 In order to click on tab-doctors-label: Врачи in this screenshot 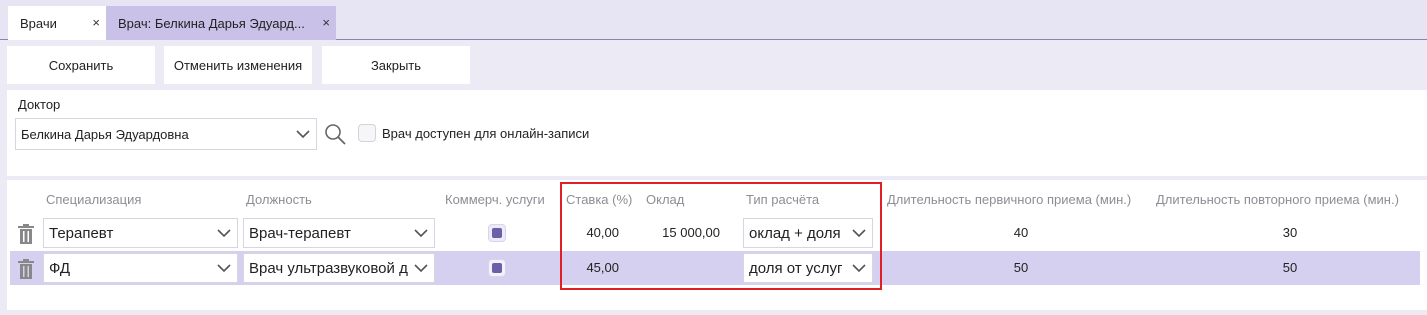, I will do `click(38, 23)`.